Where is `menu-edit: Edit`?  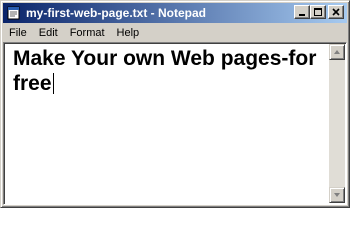
menu-edit: Edit is located at coordinates (48, 33).